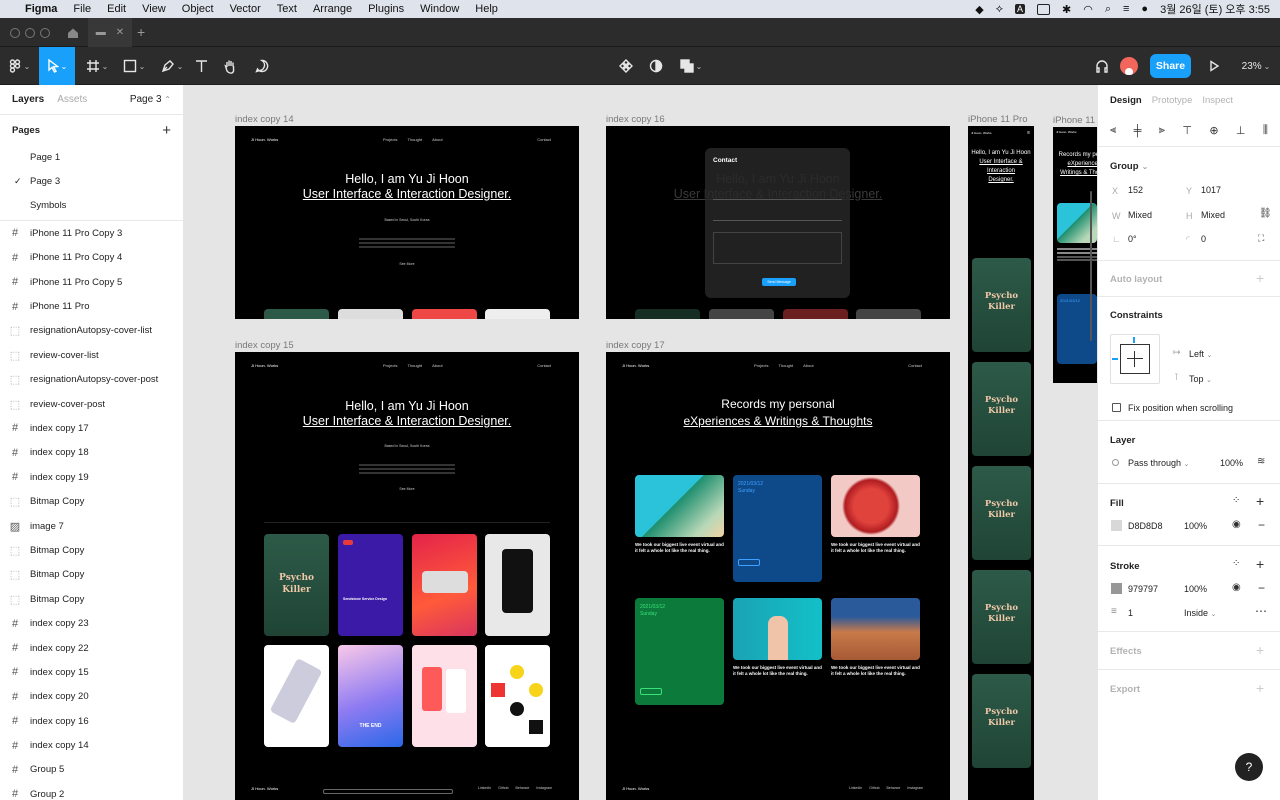 The width and height of the screenshot is (1280, 800). I want to click on layer-item: # index copy 19, so click(91, 477).